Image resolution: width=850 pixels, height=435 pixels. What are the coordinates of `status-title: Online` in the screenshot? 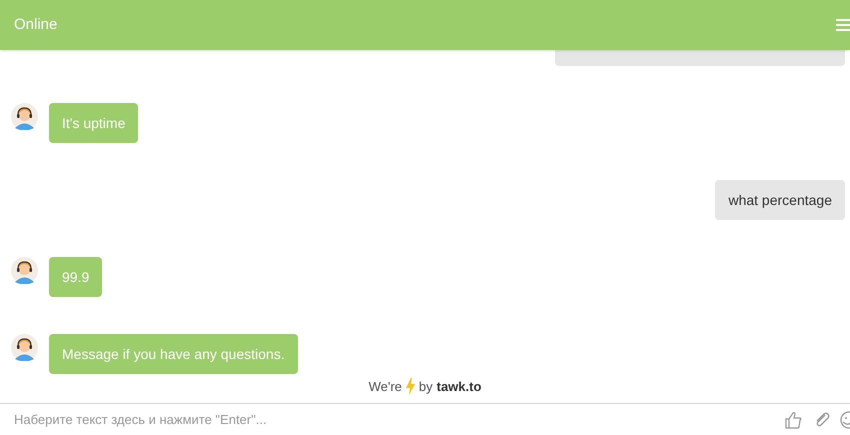 It's located at (36, 24).